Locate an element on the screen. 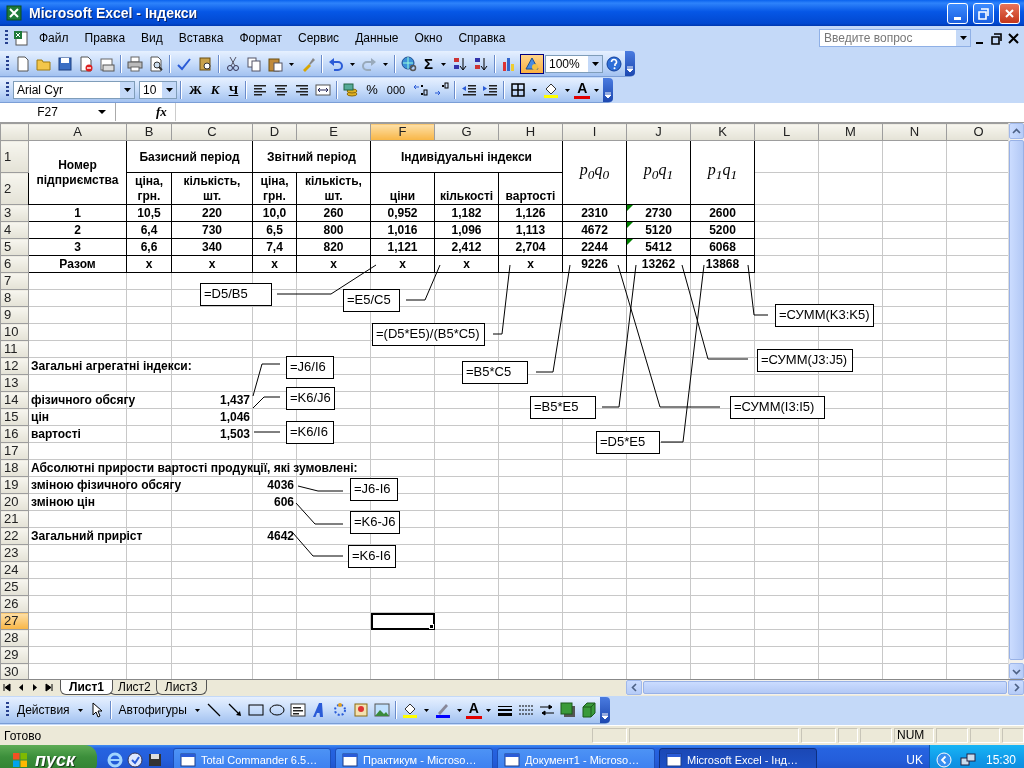 The width and height of the screenshot is (1024, 768). currency-icon is located at coordinates (351, 90).